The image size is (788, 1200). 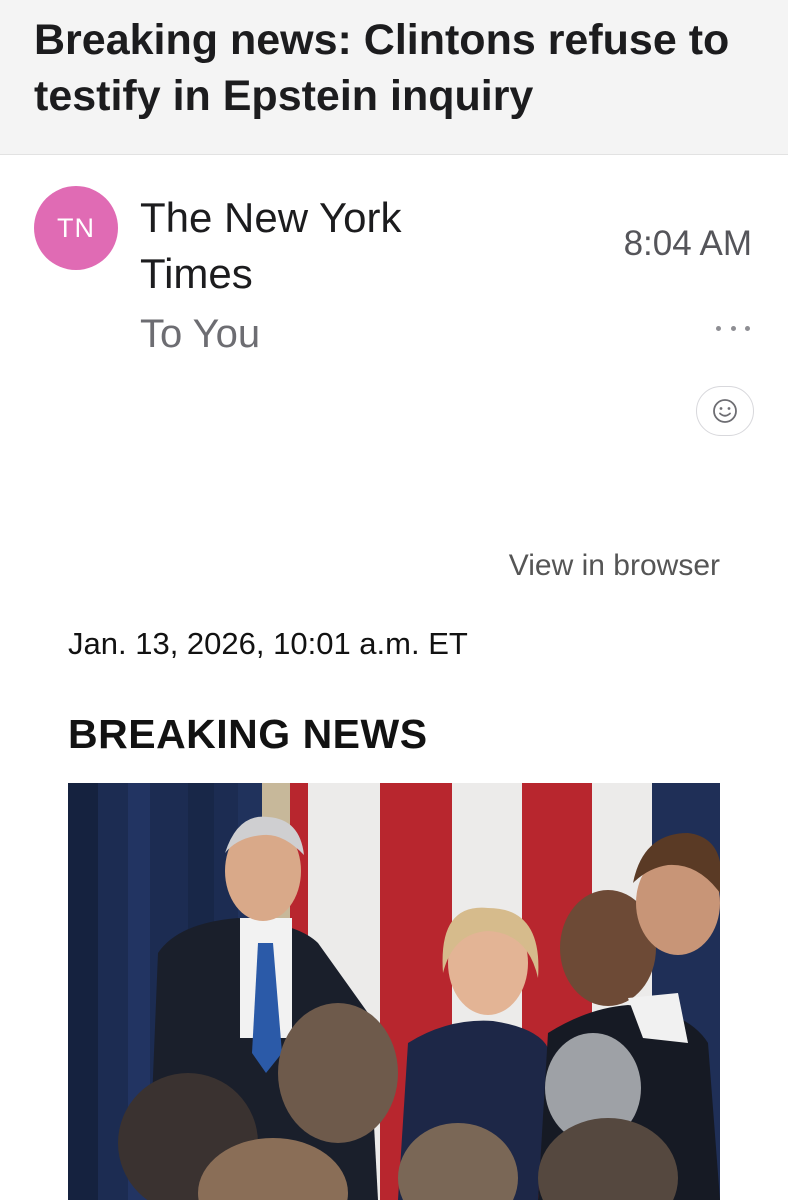 What do you see at coordinates (200, 334) in the screenshot?
I see `recipient-line: To You` at bounding box center [200, 334].